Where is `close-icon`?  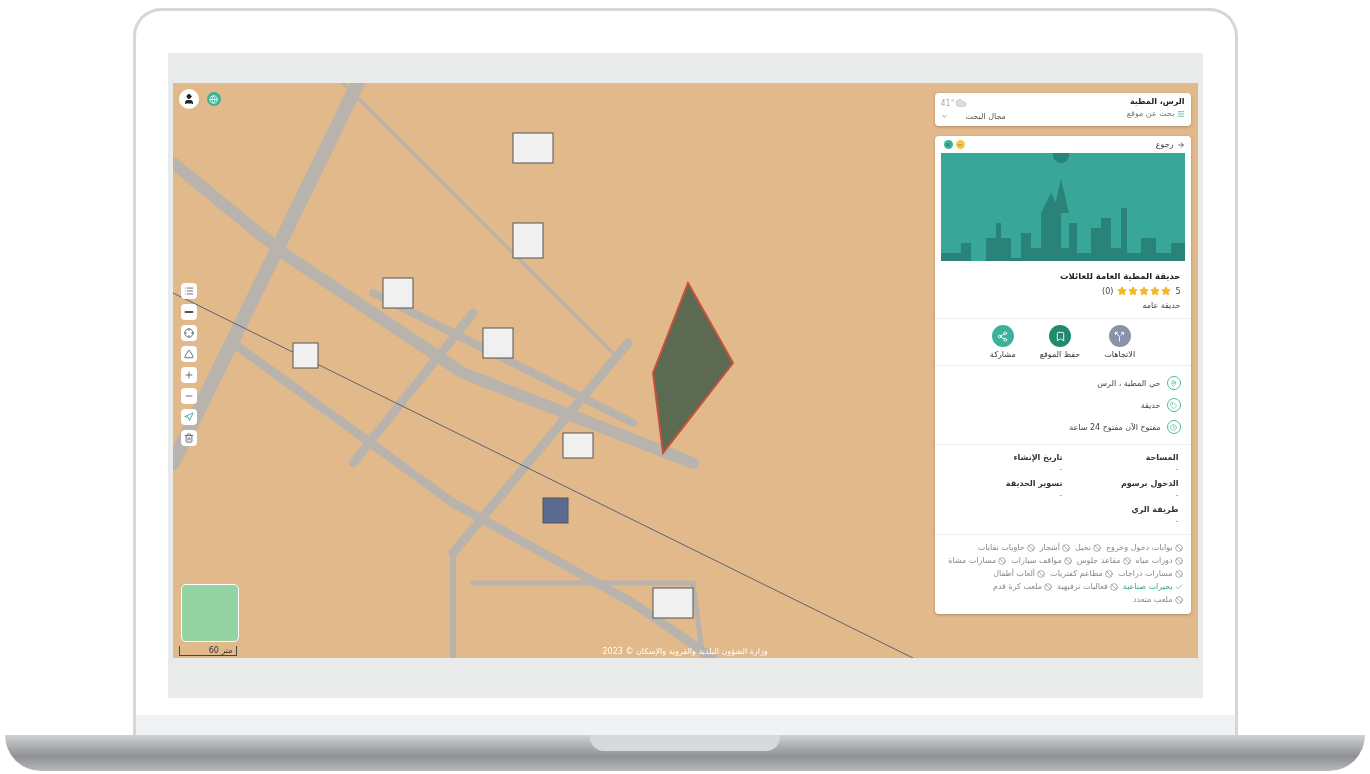
close-icon is located at coordinates (948, 144).